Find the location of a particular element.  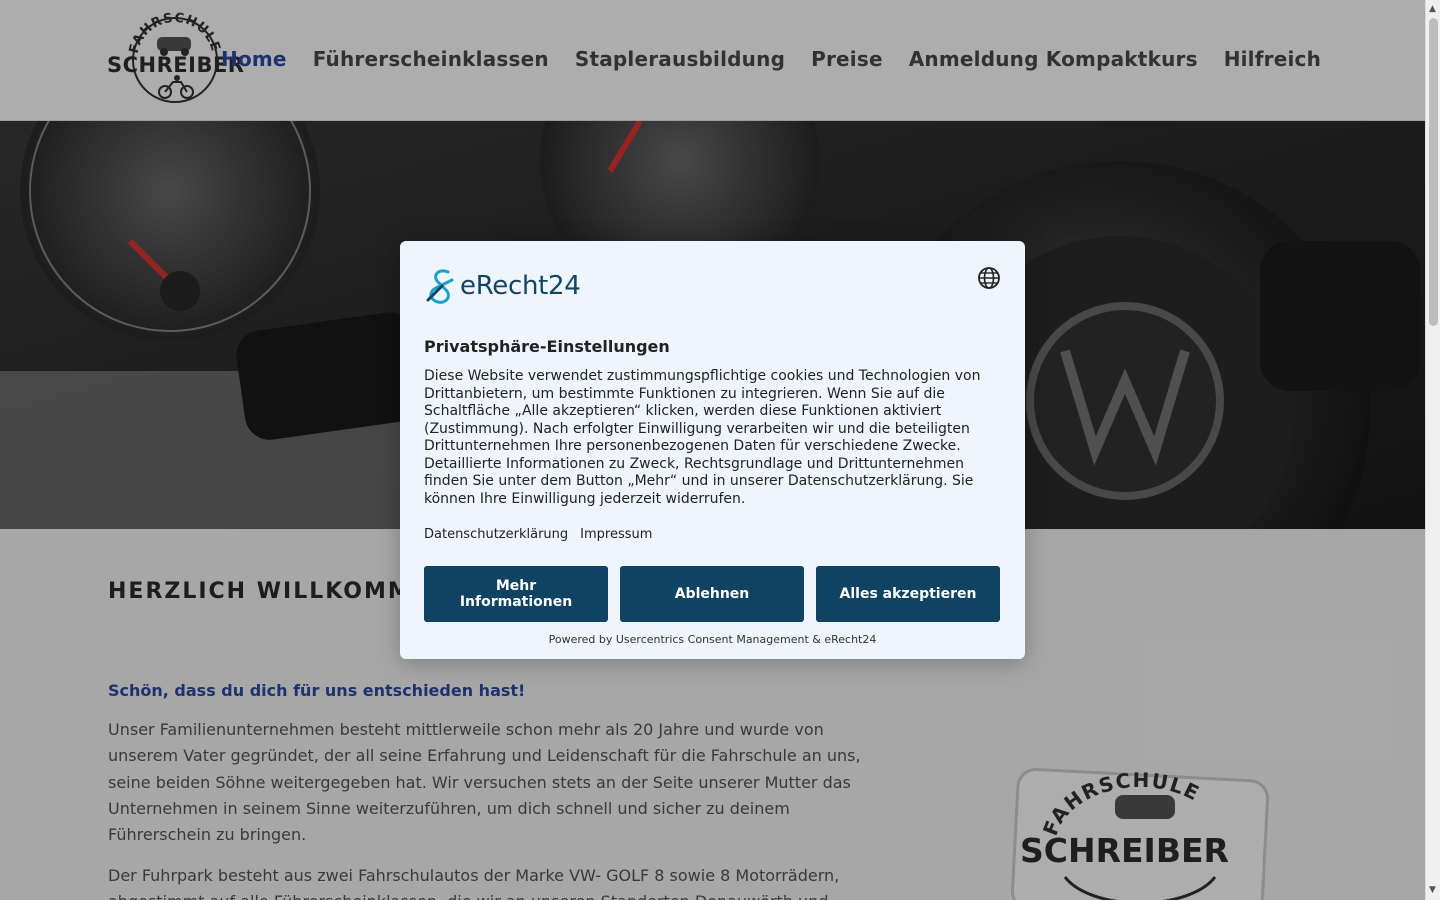

page-scrollbar: ▲ ▼ is located at coordinates (1432, 450).